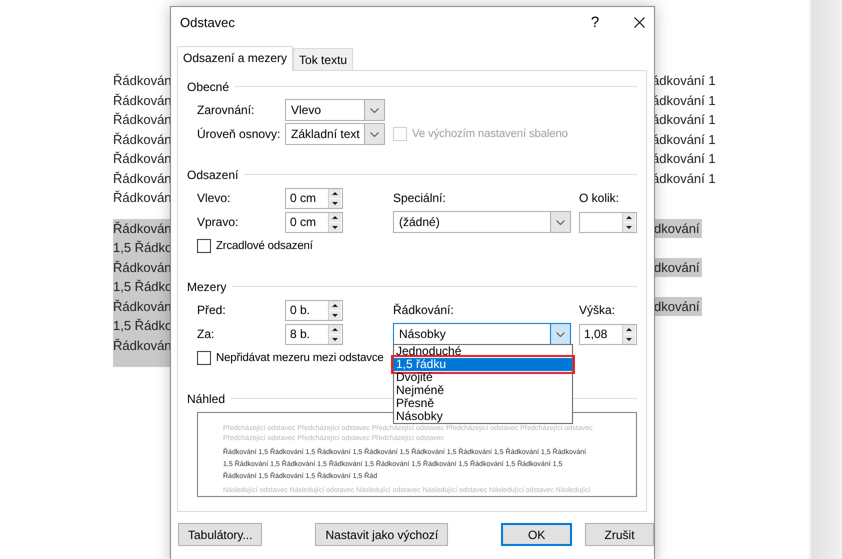  Describe the element at coordinates (208, 87) in the screenshot. I see `section-heading: Obecné` at that location.